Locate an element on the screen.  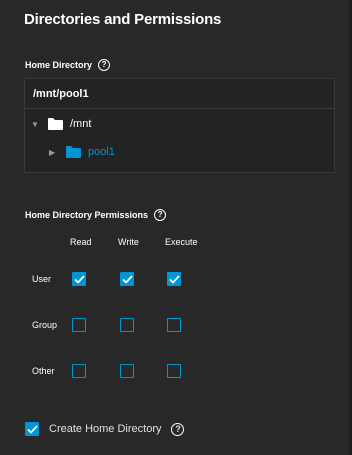
column-header-write: Write is located at coordinates (128, 242).